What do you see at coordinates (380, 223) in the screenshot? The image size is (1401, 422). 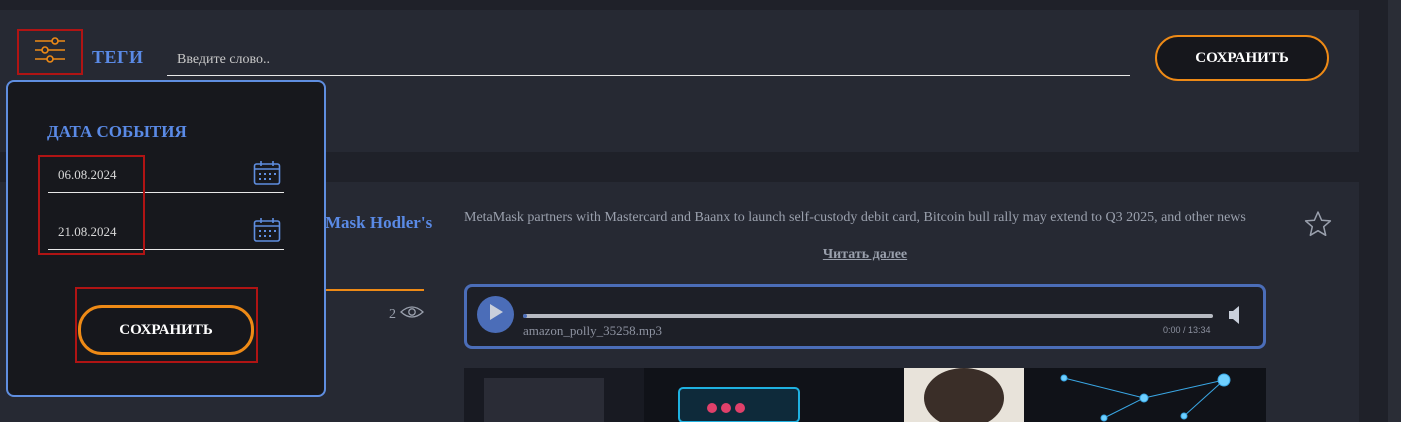 I see `article-title: Mask Hodler's` at bounding box center [380, 223].